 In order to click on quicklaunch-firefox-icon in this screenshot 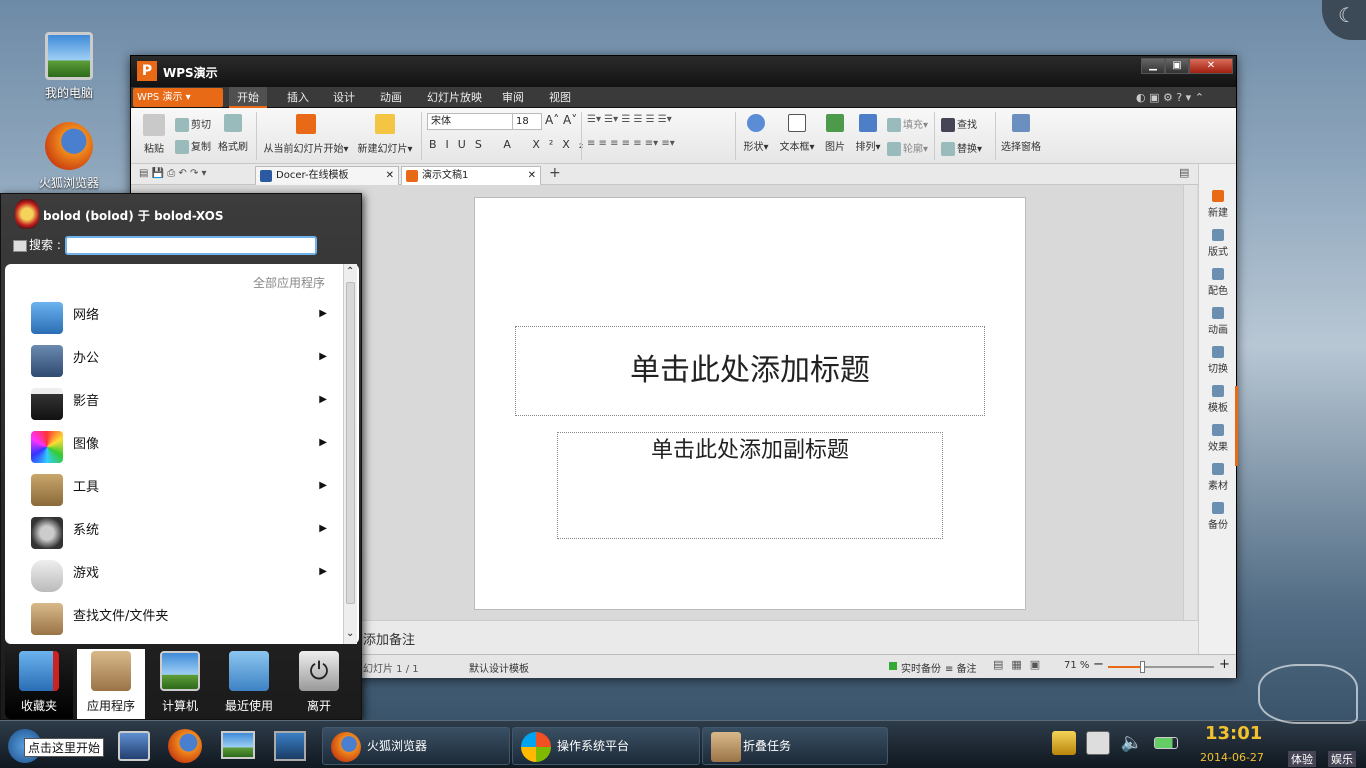, I will do `click(185, 746)`.